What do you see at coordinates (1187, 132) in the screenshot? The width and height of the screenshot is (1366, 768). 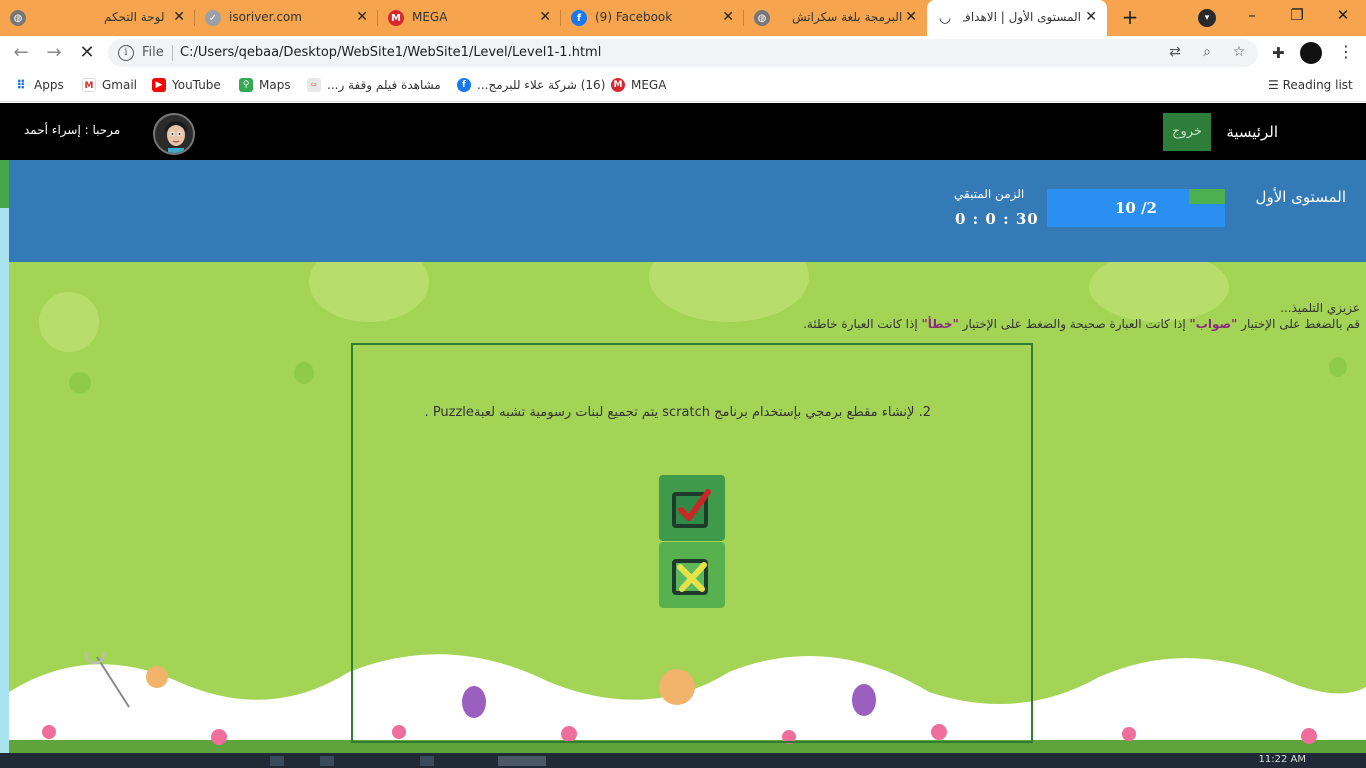 I see `logout-button: خروج` at bounding box center [1187, 132].